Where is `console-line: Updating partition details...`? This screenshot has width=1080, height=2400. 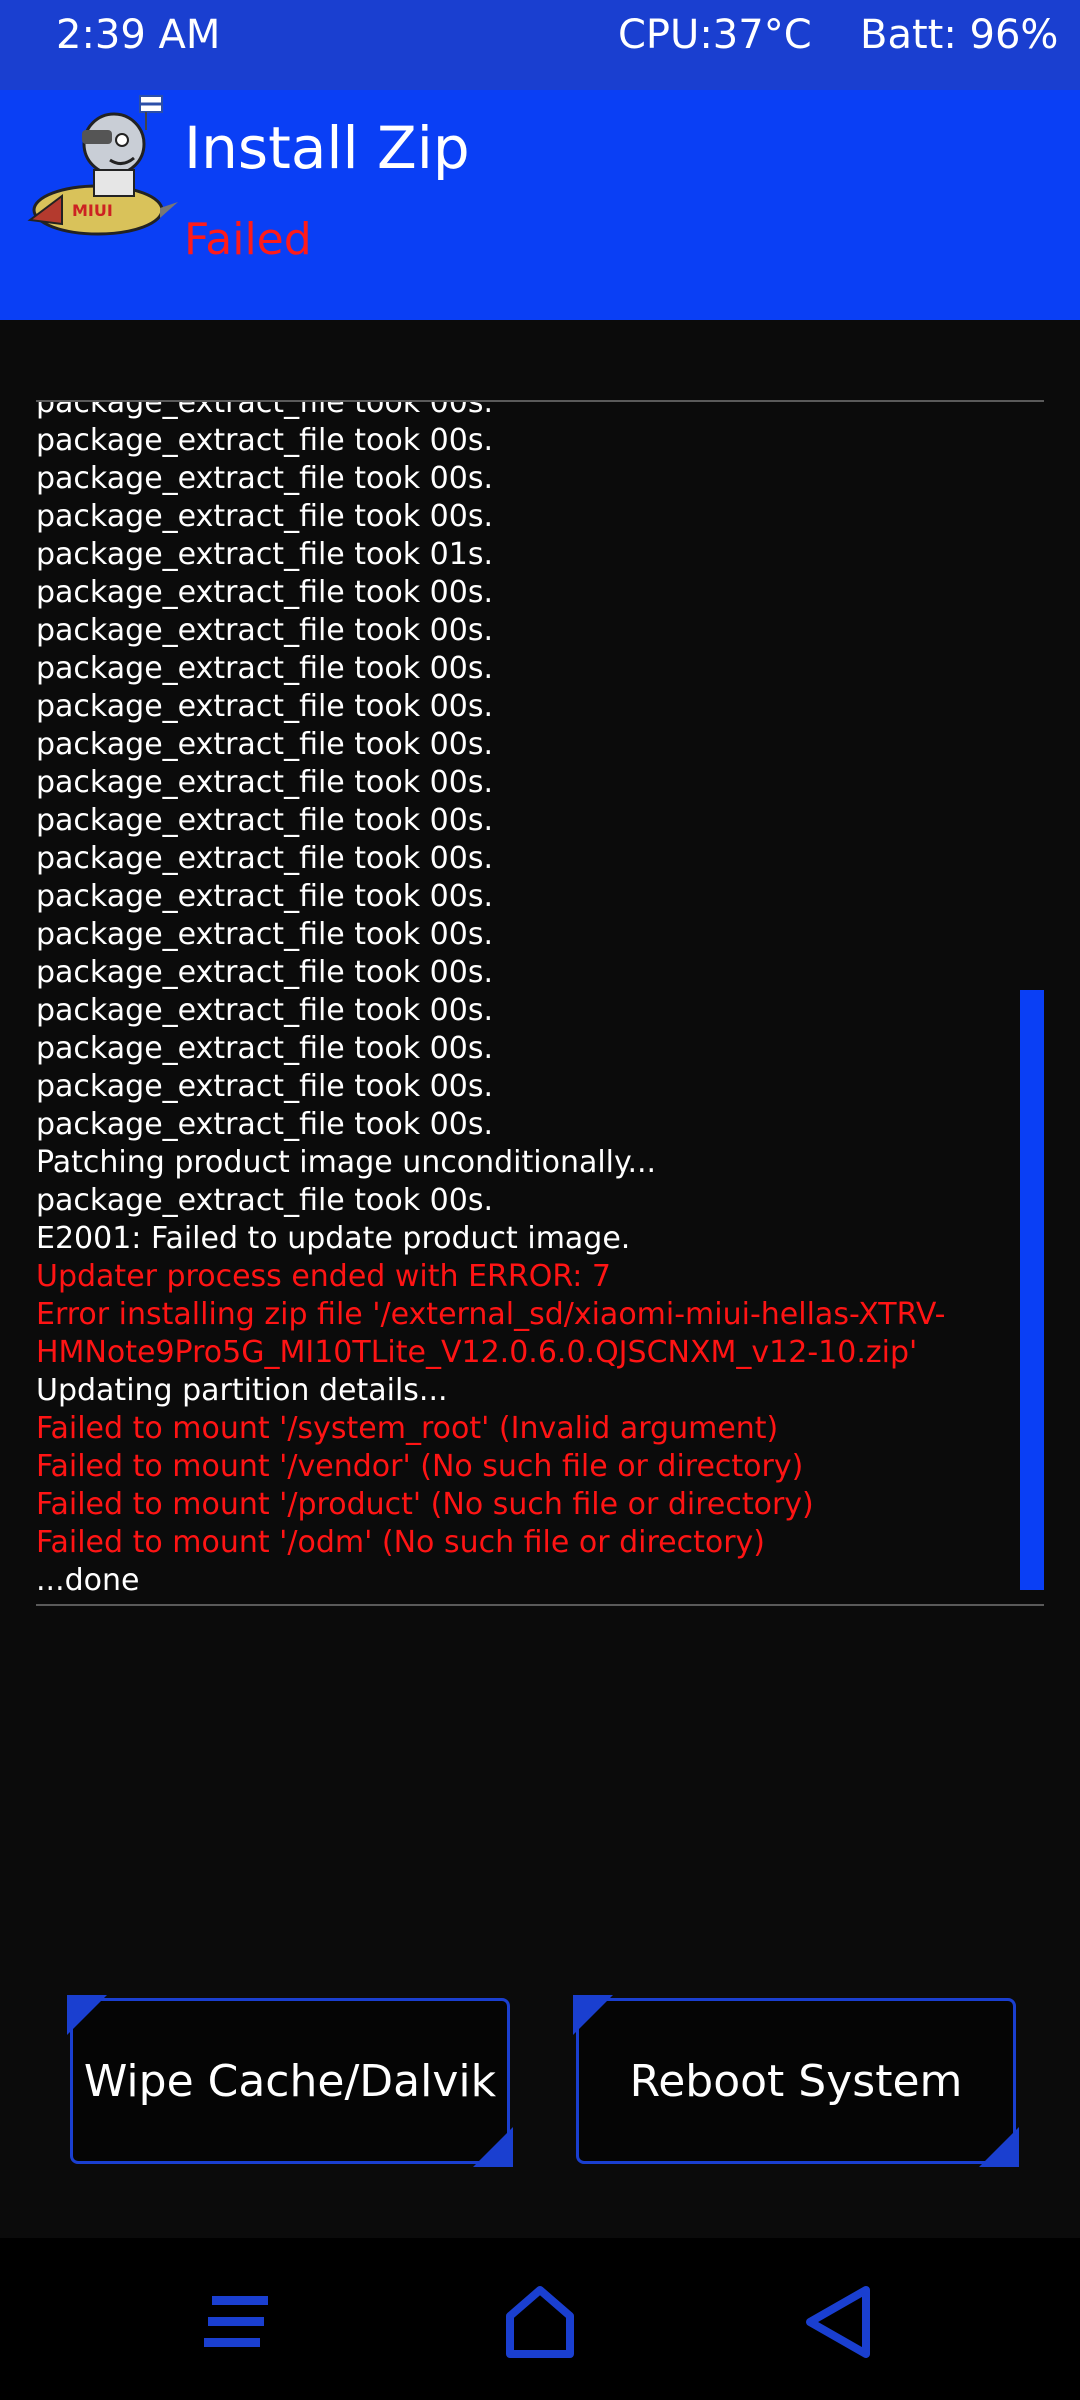 console-line: Updating partition details... is located at coordinates (242, 1390).